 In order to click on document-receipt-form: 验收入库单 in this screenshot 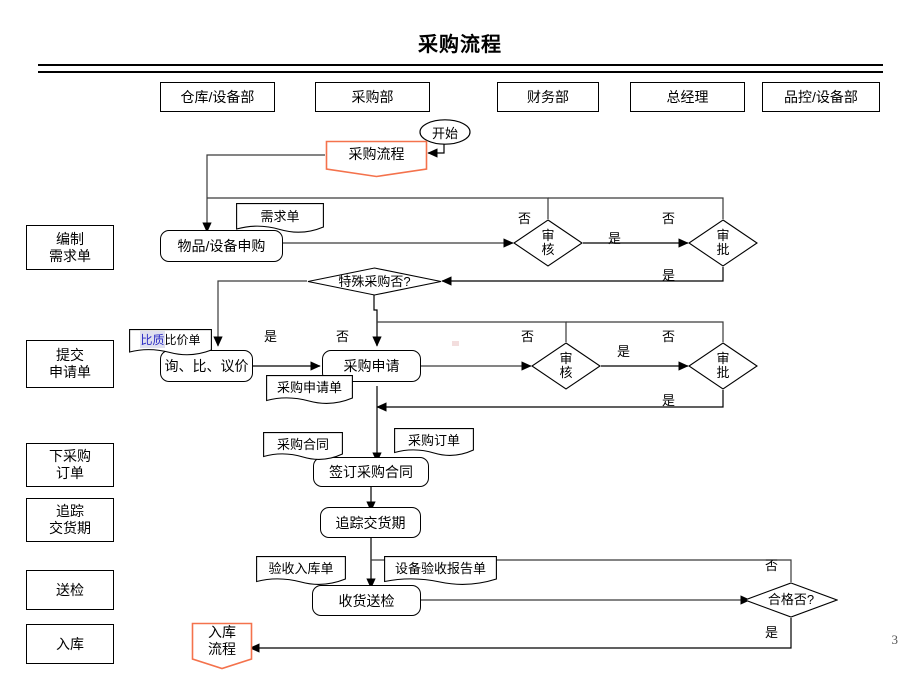, I will do `click(301, 571)`.